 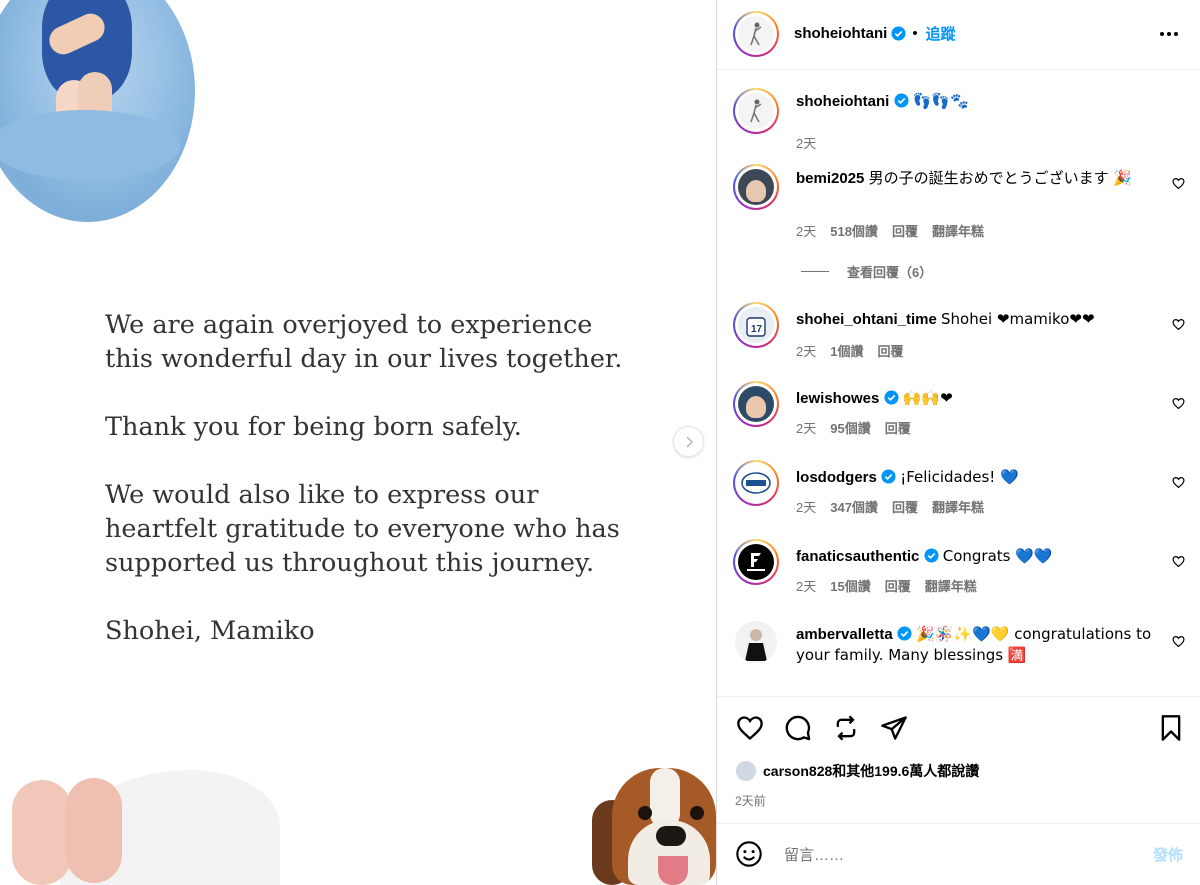 What do you see at coordinates (846, 350) in the screenshot?
I see `comment-likes: 1個讚` at bounding box center [846, 350].